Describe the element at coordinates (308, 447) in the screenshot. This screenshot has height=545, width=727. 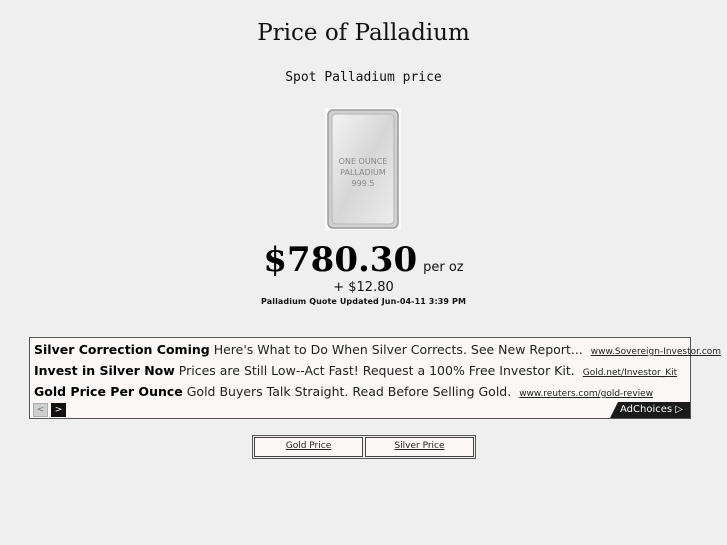
I see `gold-price-link: Gold Price` at that location.